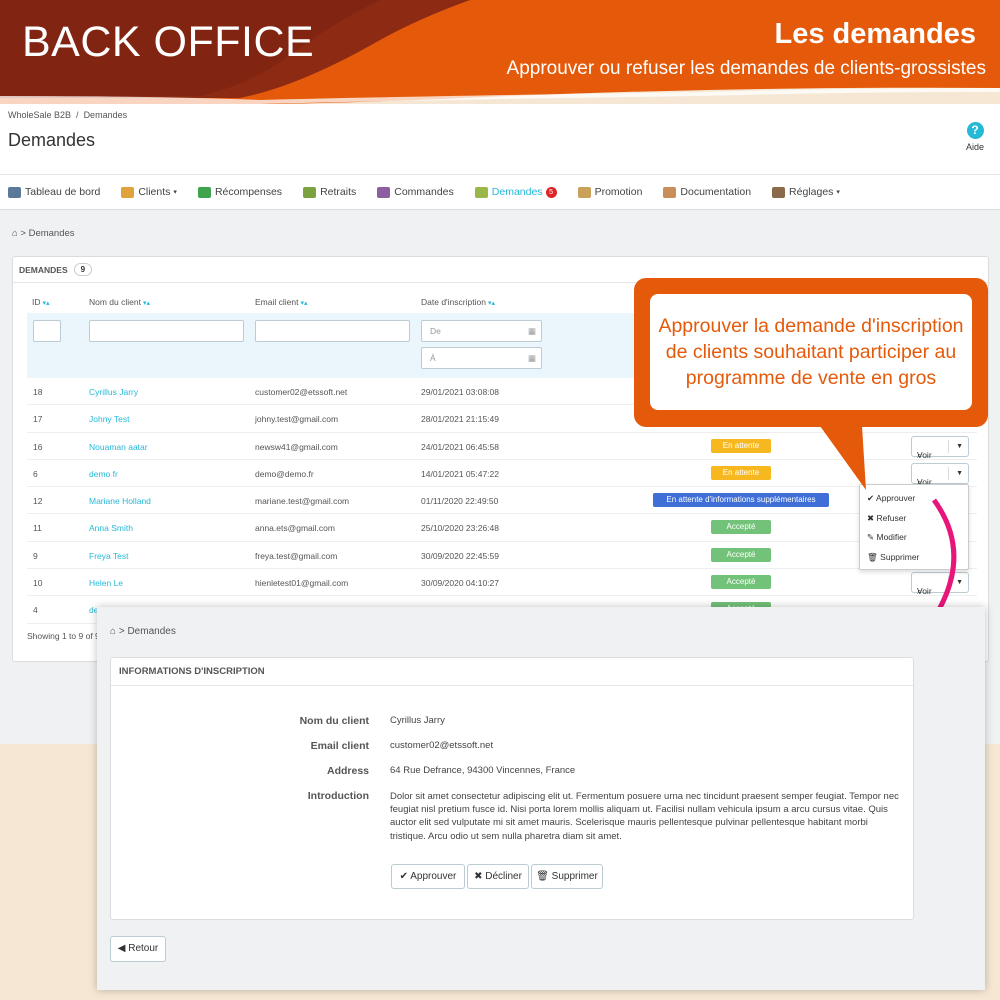  I want to click on col-header-id: ID ▾▴, so click(41, 302).